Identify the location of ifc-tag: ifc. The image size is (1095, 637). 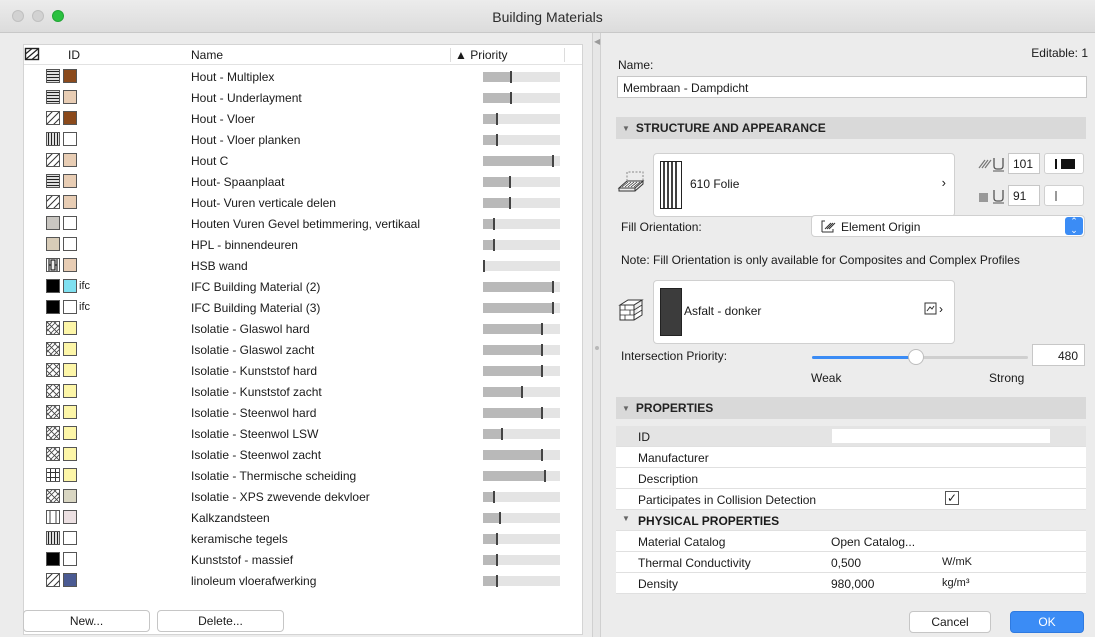
(84, 286).